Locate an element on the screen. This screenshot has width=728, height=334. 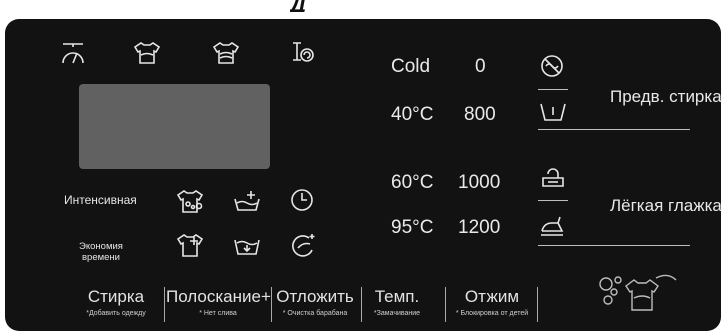
temp-95: 95°C is located at coordinates (412, 228).